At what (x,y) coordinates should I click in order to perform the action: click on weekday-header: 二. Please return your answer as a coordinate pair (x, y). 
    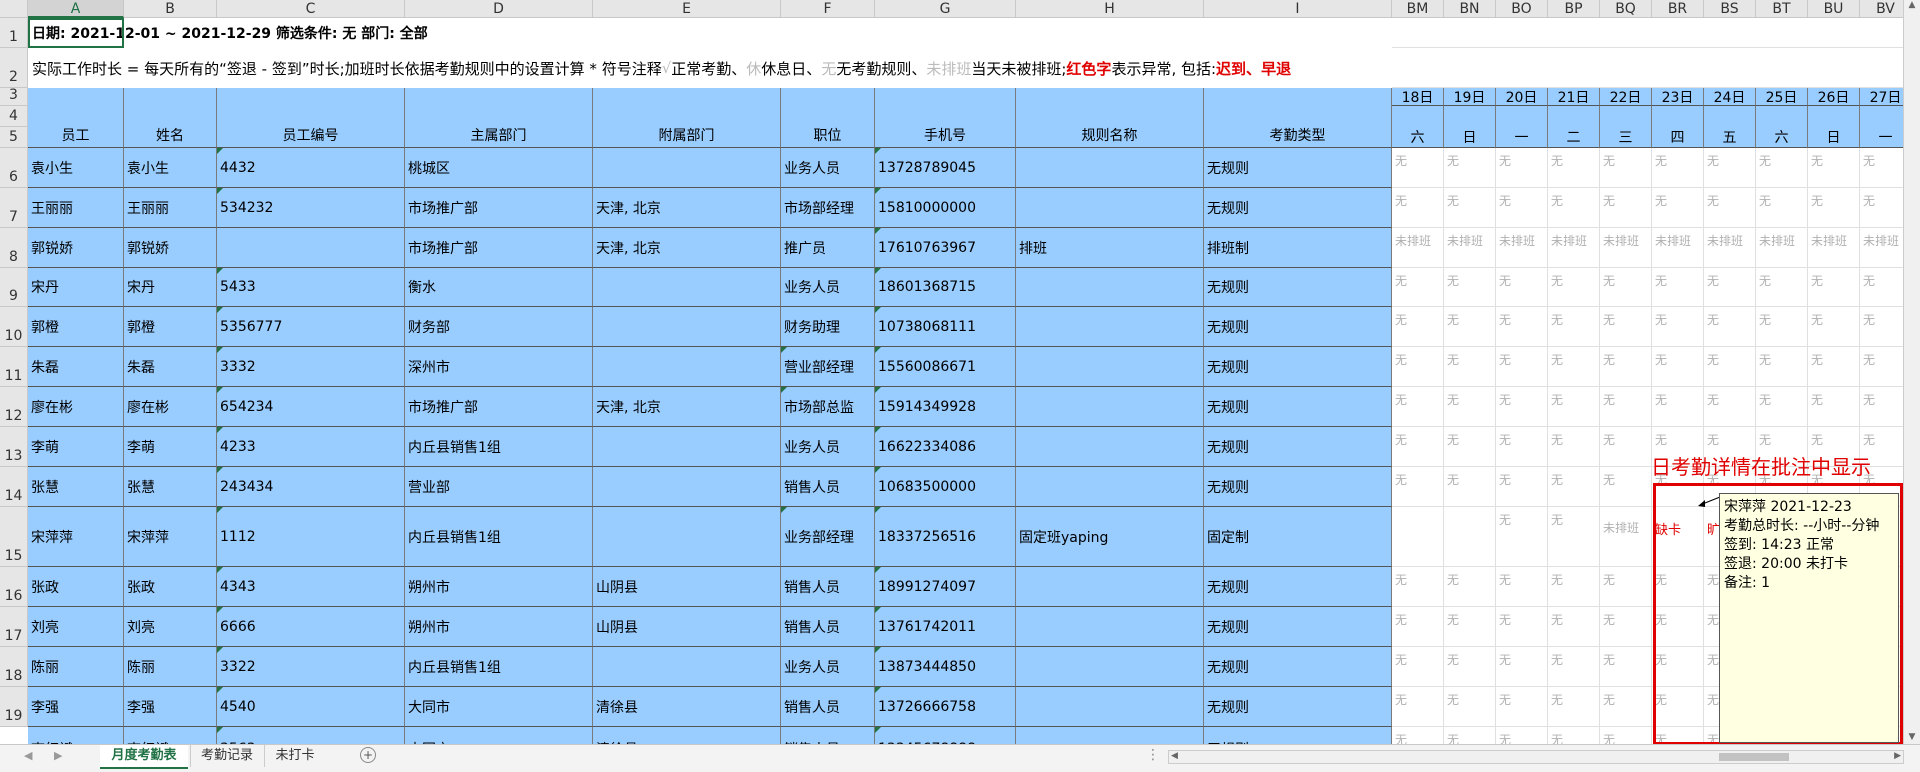
    Looking at the image, I should click on (1574, 137).